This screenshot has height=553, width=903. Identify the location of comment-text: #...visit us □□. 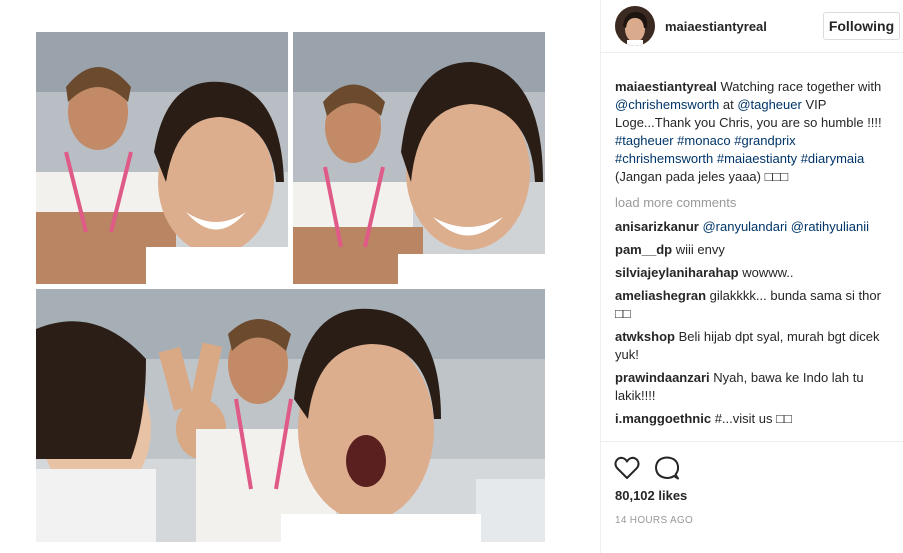
(753, 418).